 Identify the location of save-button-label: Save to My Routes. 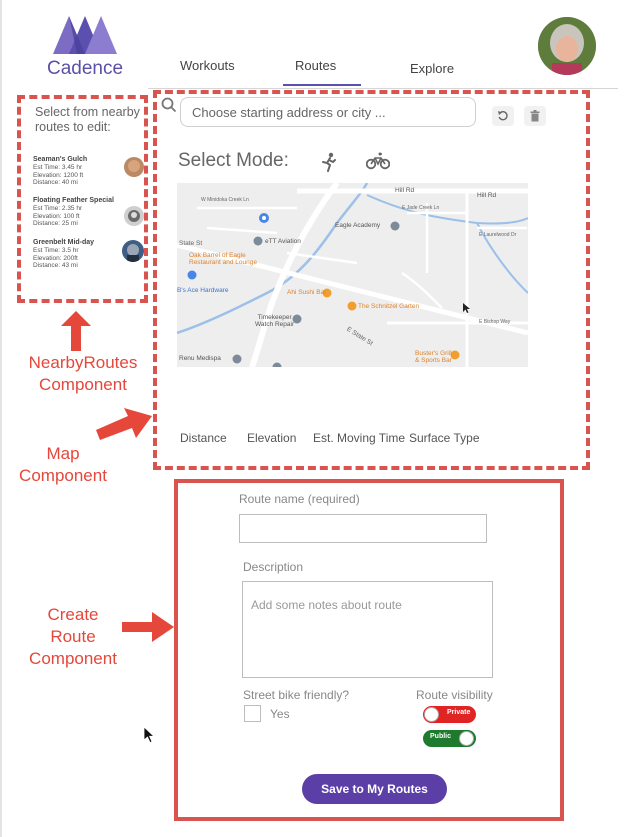
(374, 789).